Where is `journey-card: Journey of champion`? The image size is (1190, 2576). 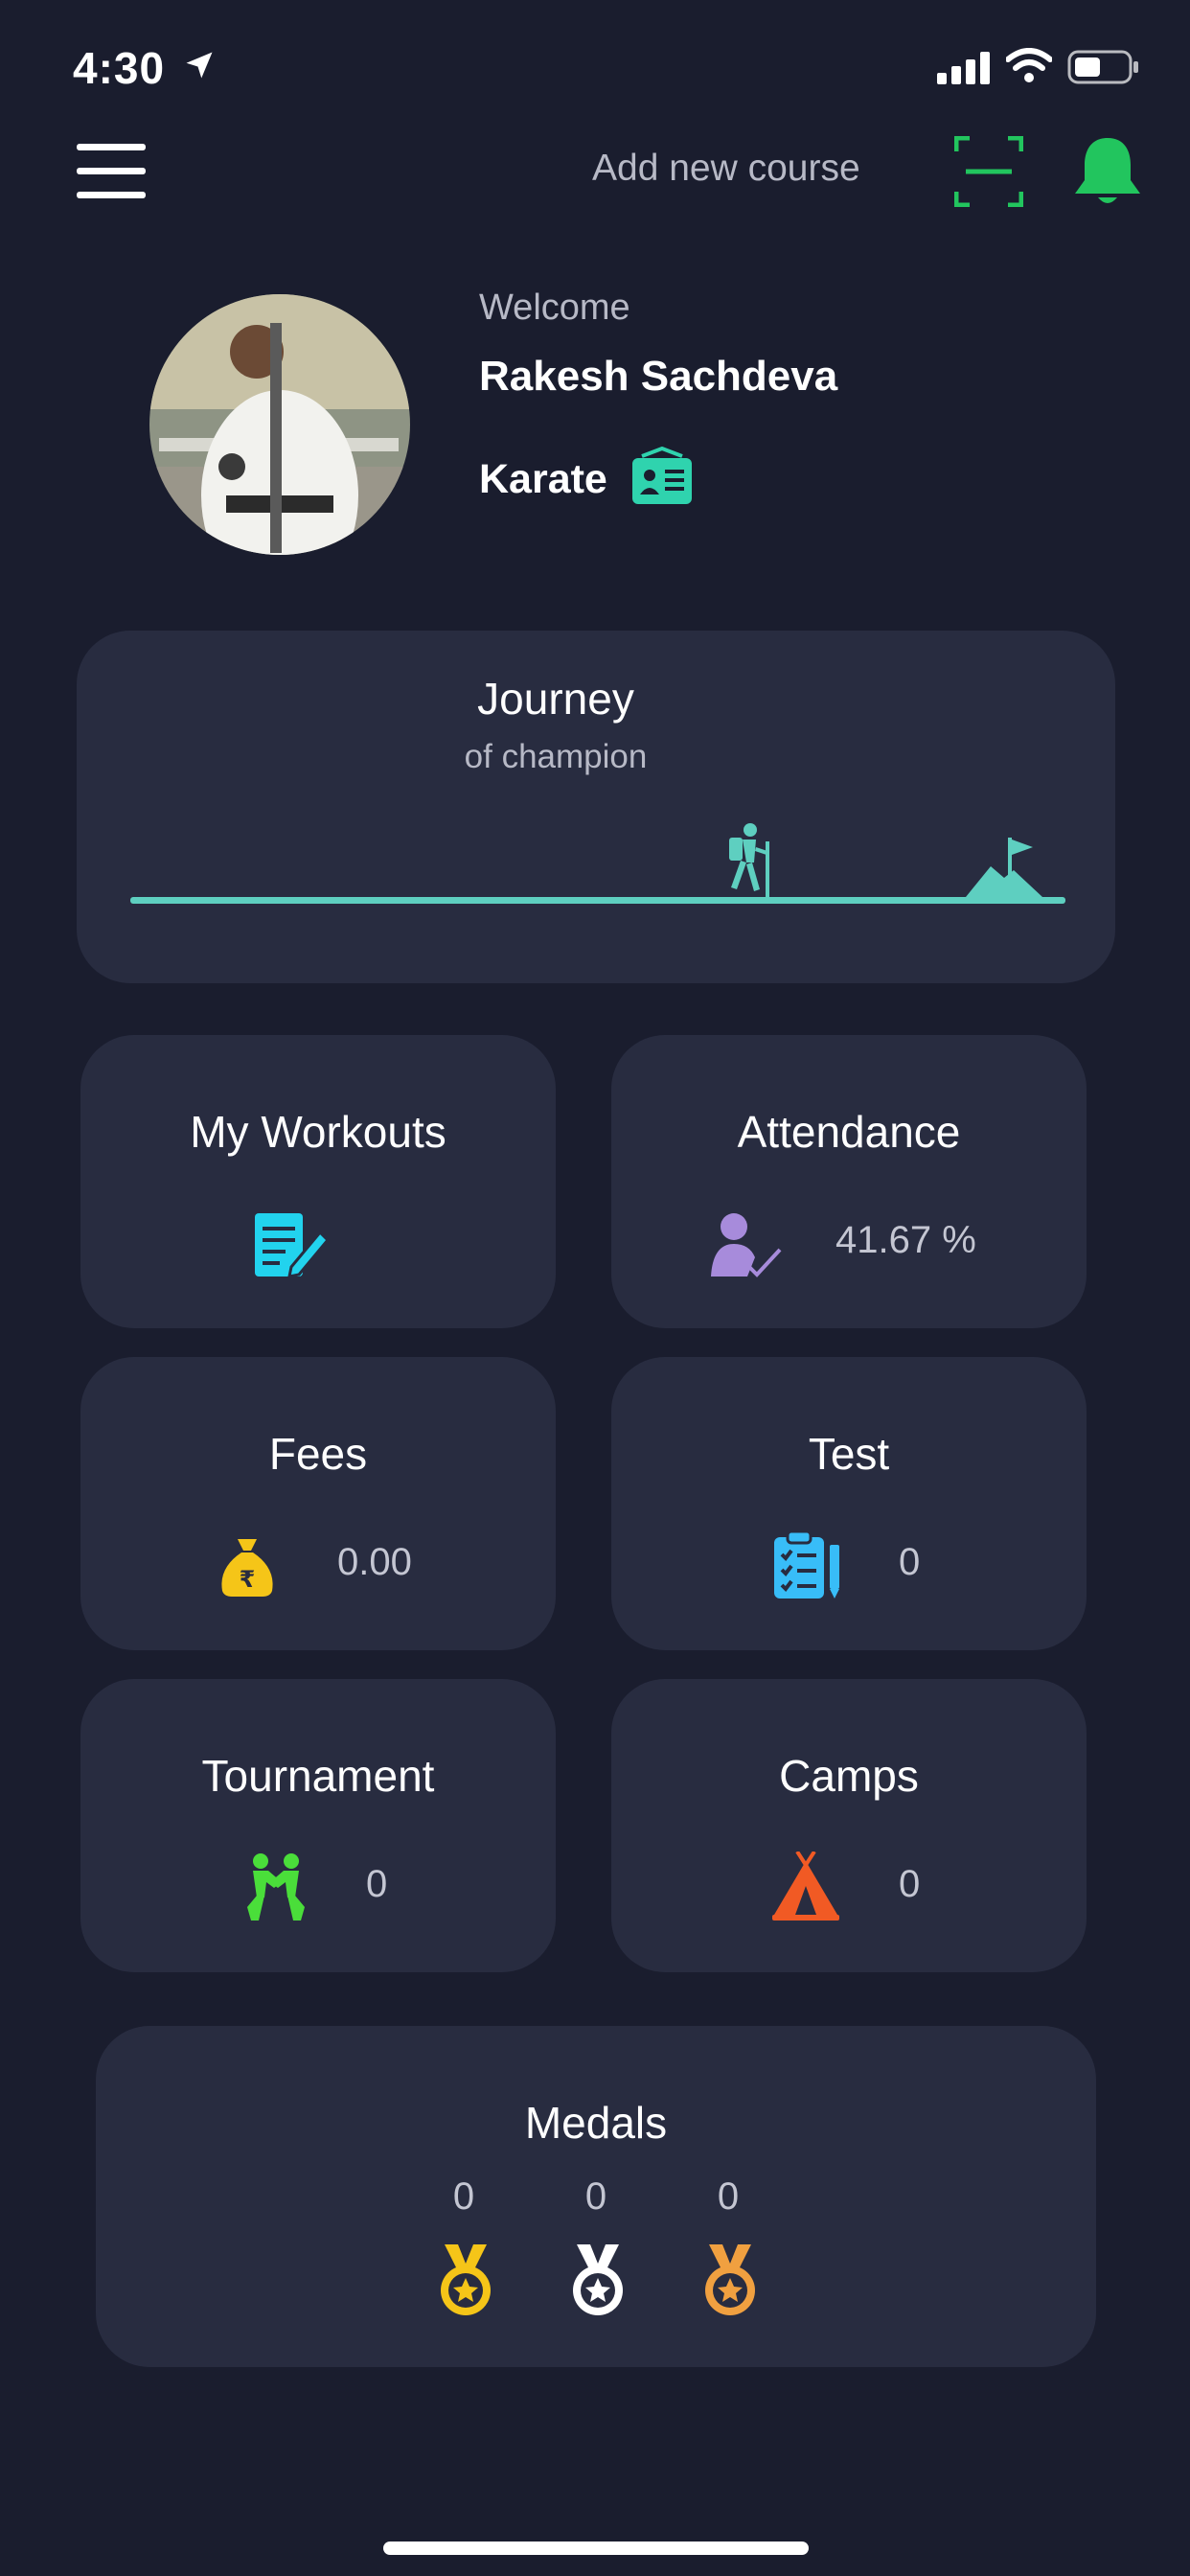
journey-card: Journey of champion is located at coordinates (596, 807).